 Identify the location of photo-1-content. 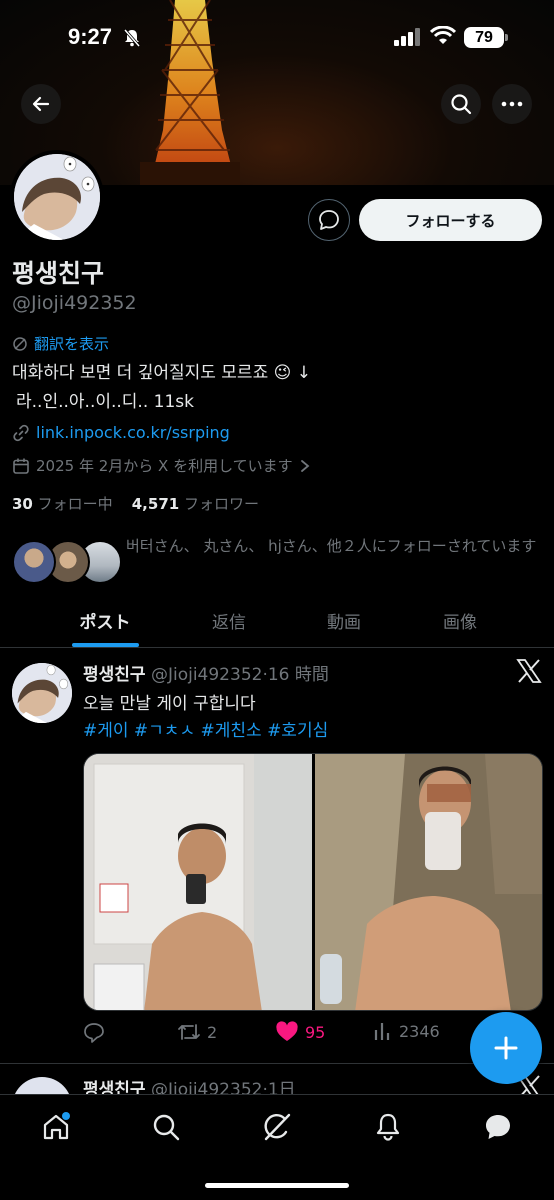
(198, 882).